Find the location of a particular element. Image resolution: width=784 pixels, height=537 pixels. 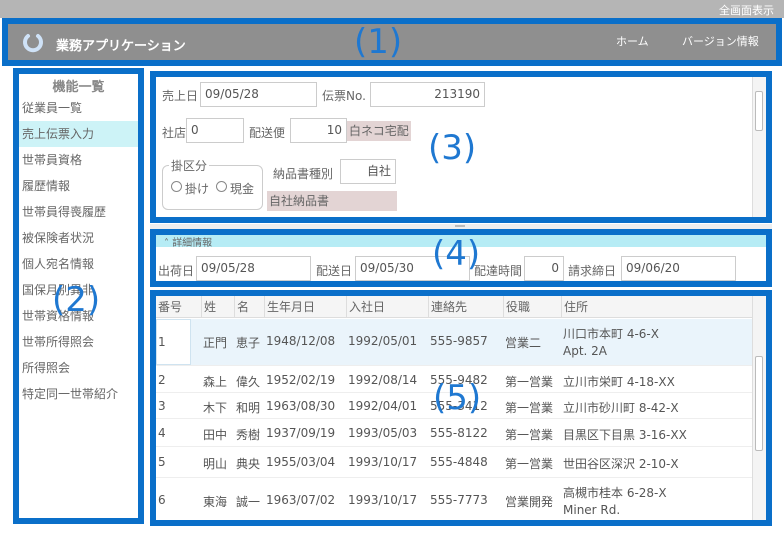

delivery-time-input: 0 is located at coordinates (544, 268).